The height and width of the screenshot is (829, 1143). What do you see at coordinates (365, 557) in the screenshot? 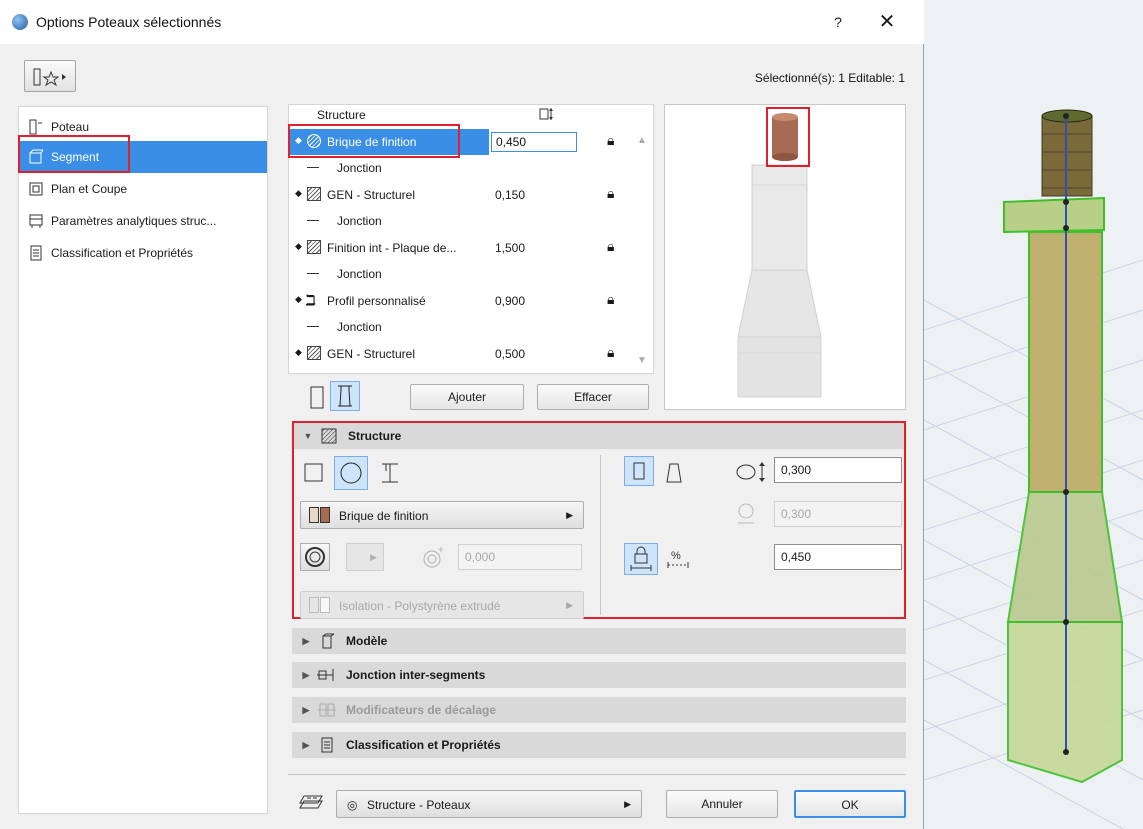
I see `veneer-dropdown: ▶` at bounding box center [365, 557].